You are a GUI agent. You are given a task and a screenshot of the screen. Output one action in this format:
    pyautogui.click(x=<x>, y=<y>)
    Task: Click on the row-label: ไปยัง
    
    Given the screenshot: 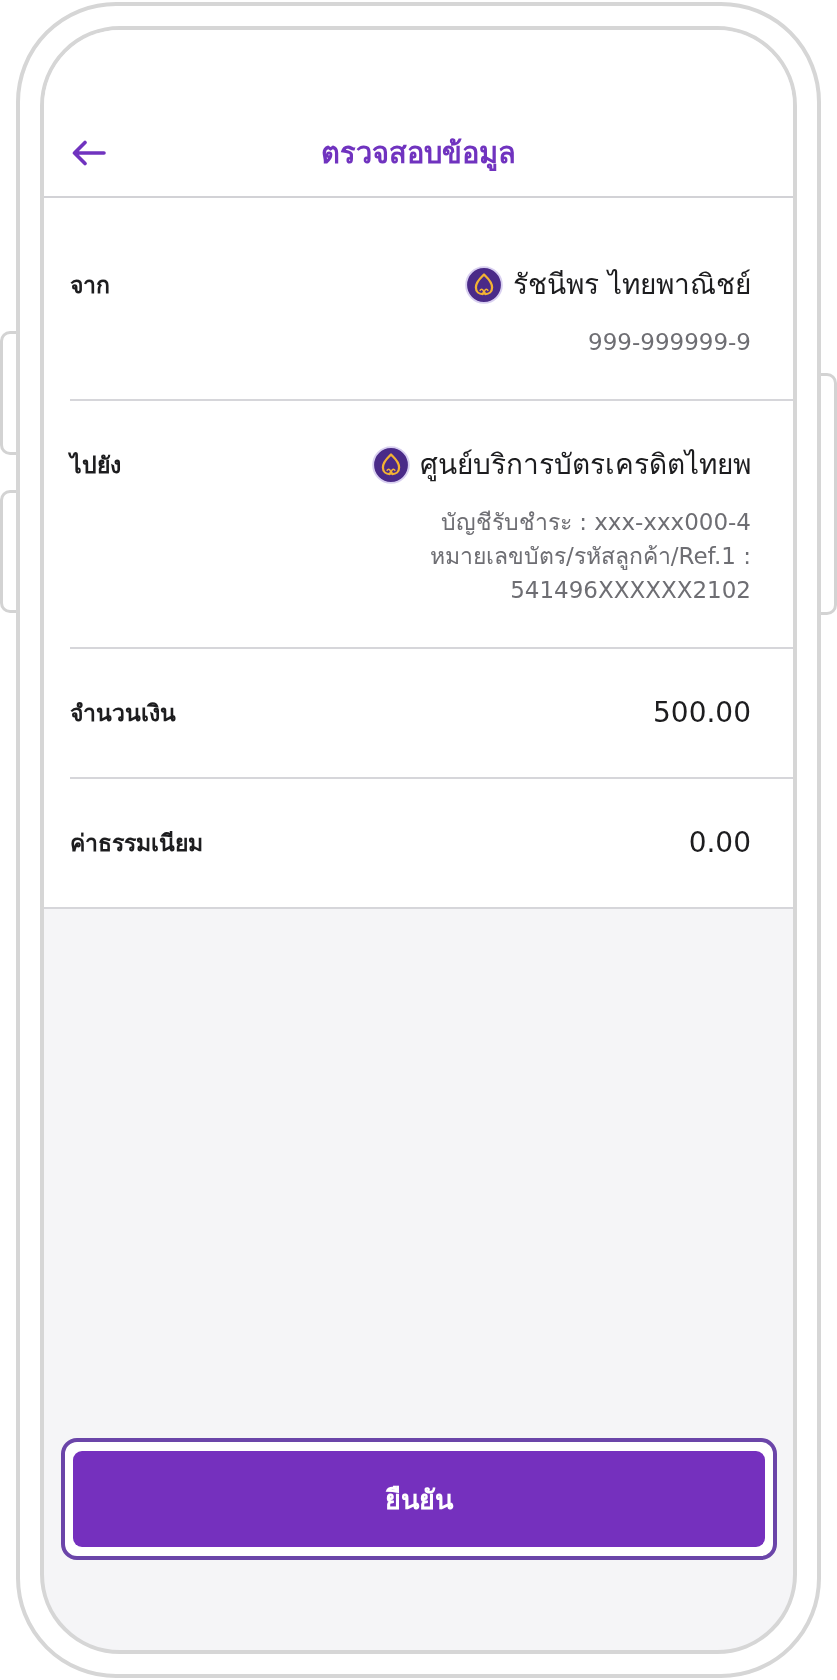 What is the action you would take?
    pyautogui.click(x=95, y=465)
    